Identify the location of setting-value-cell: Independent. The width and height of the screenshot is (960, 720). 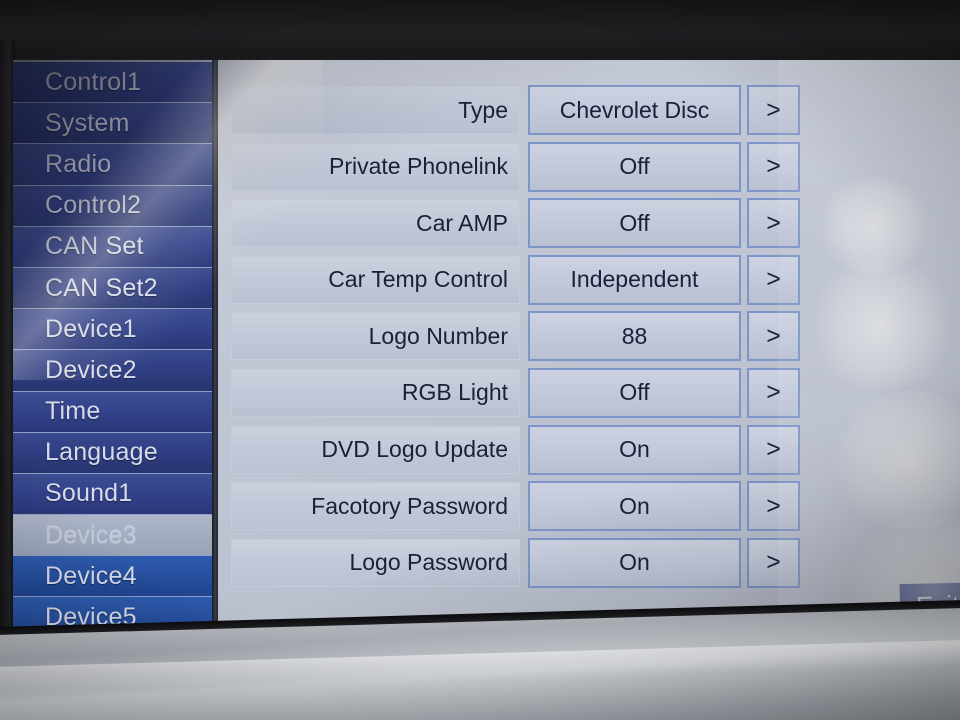
(634, 279).